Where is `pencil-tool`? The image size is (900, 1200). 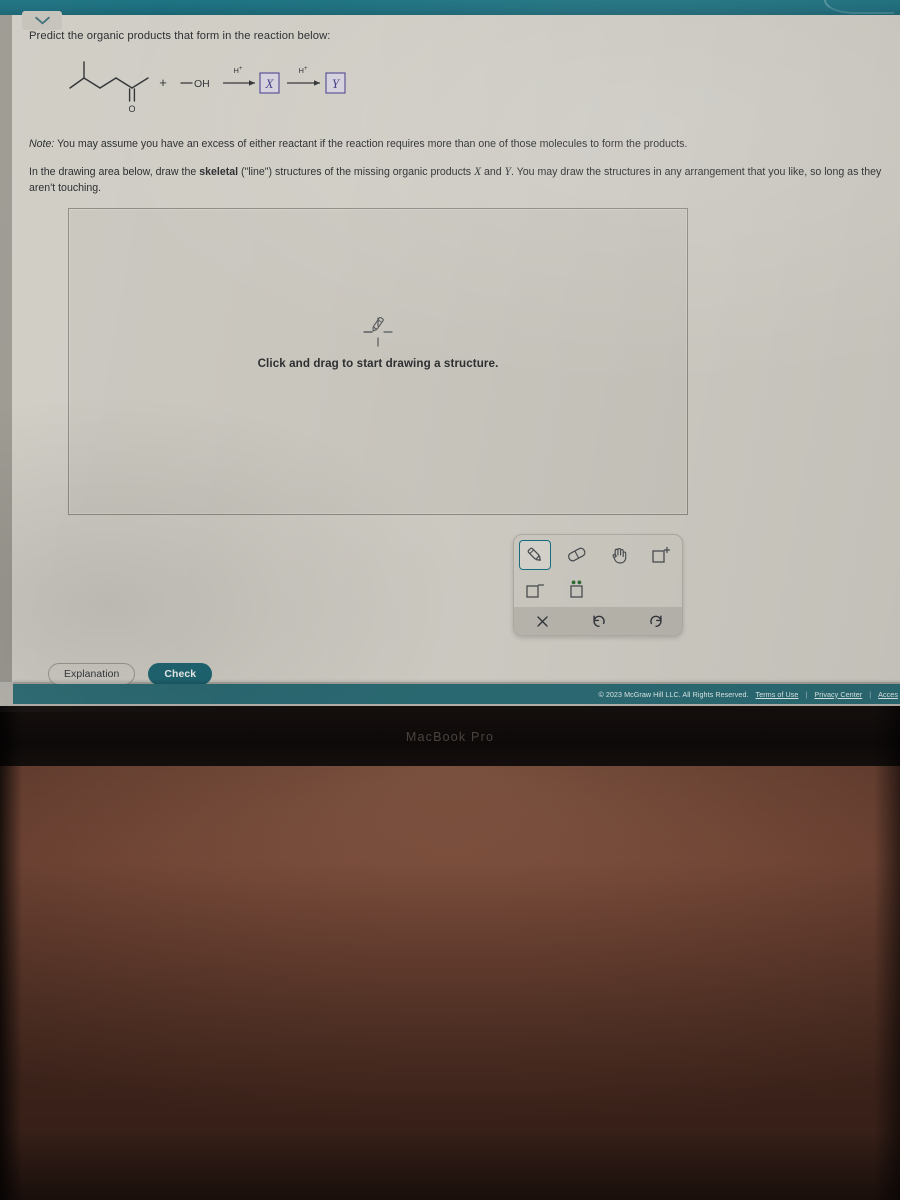
pencil-tool is located at coordinates (535, 555).